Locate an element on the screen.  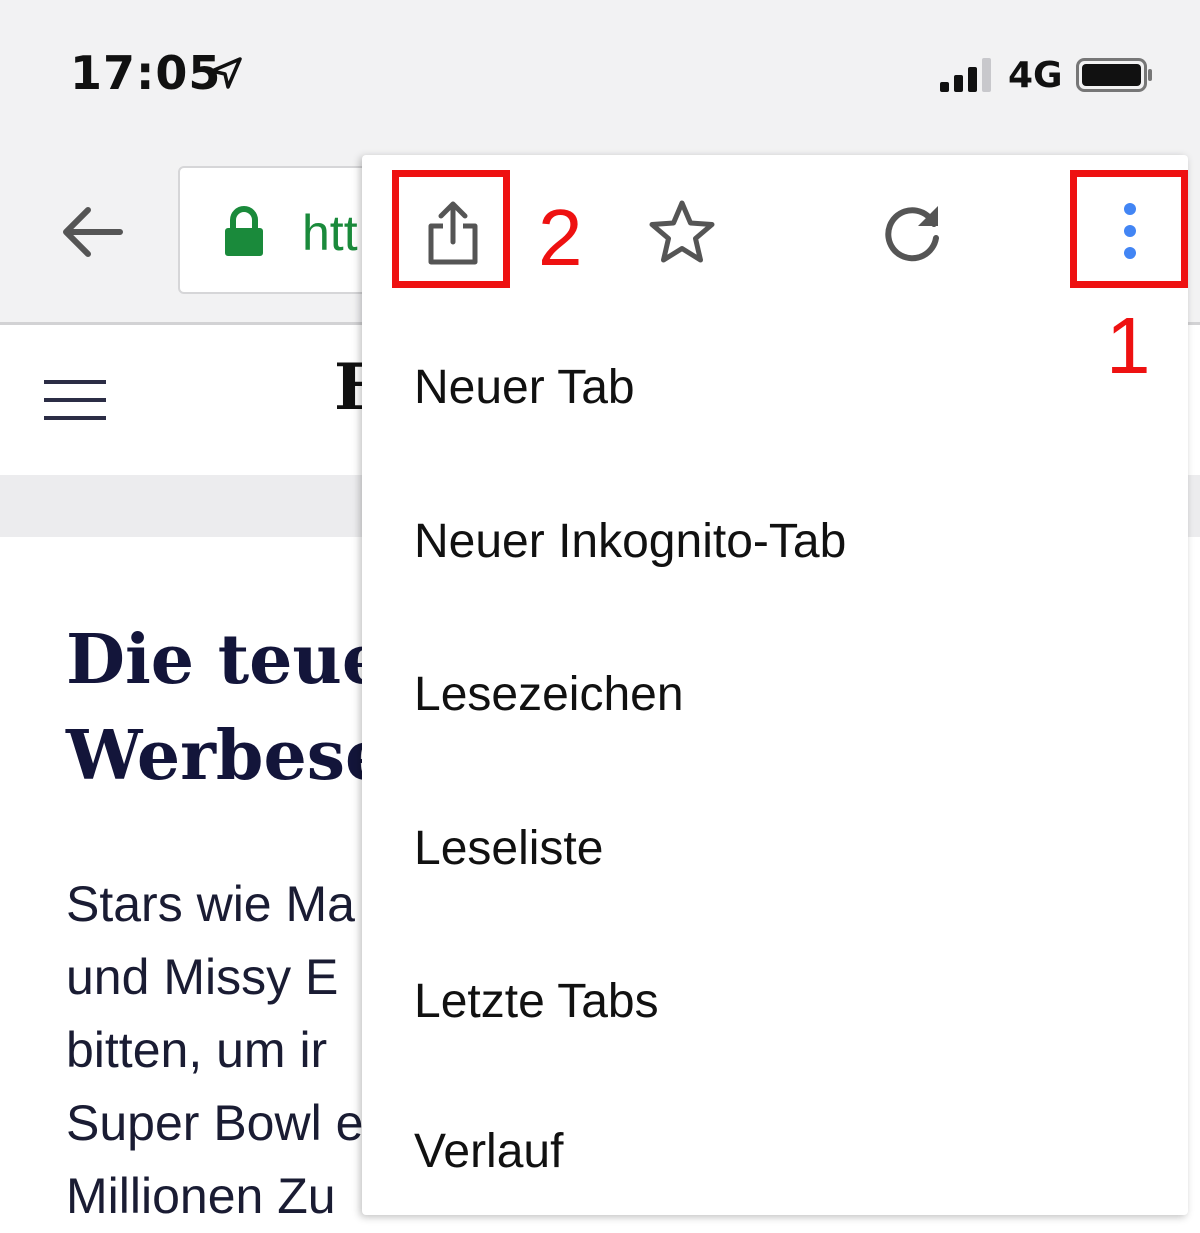
menu-item-reading-list: Leseliste is located at coordinates (775, 847).